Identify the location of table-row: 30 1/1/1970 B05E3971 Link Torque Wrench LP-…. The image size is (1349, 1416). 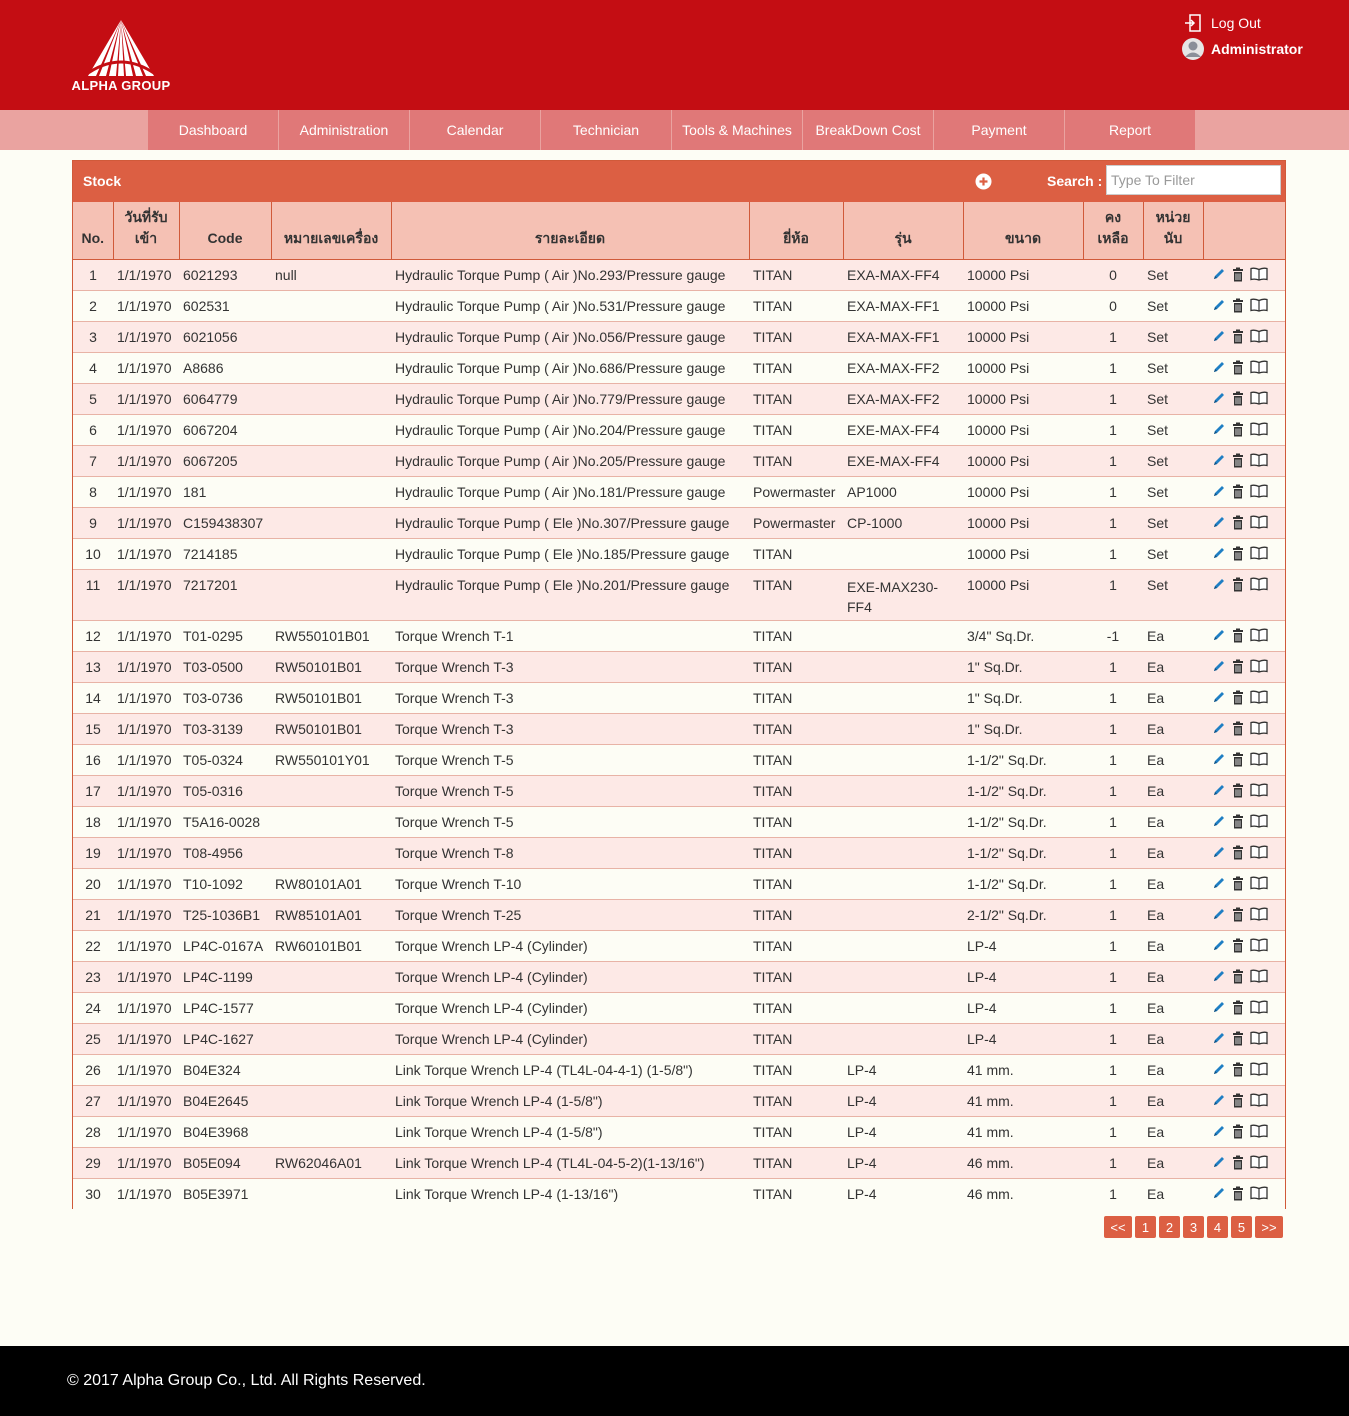
(679, 1193).